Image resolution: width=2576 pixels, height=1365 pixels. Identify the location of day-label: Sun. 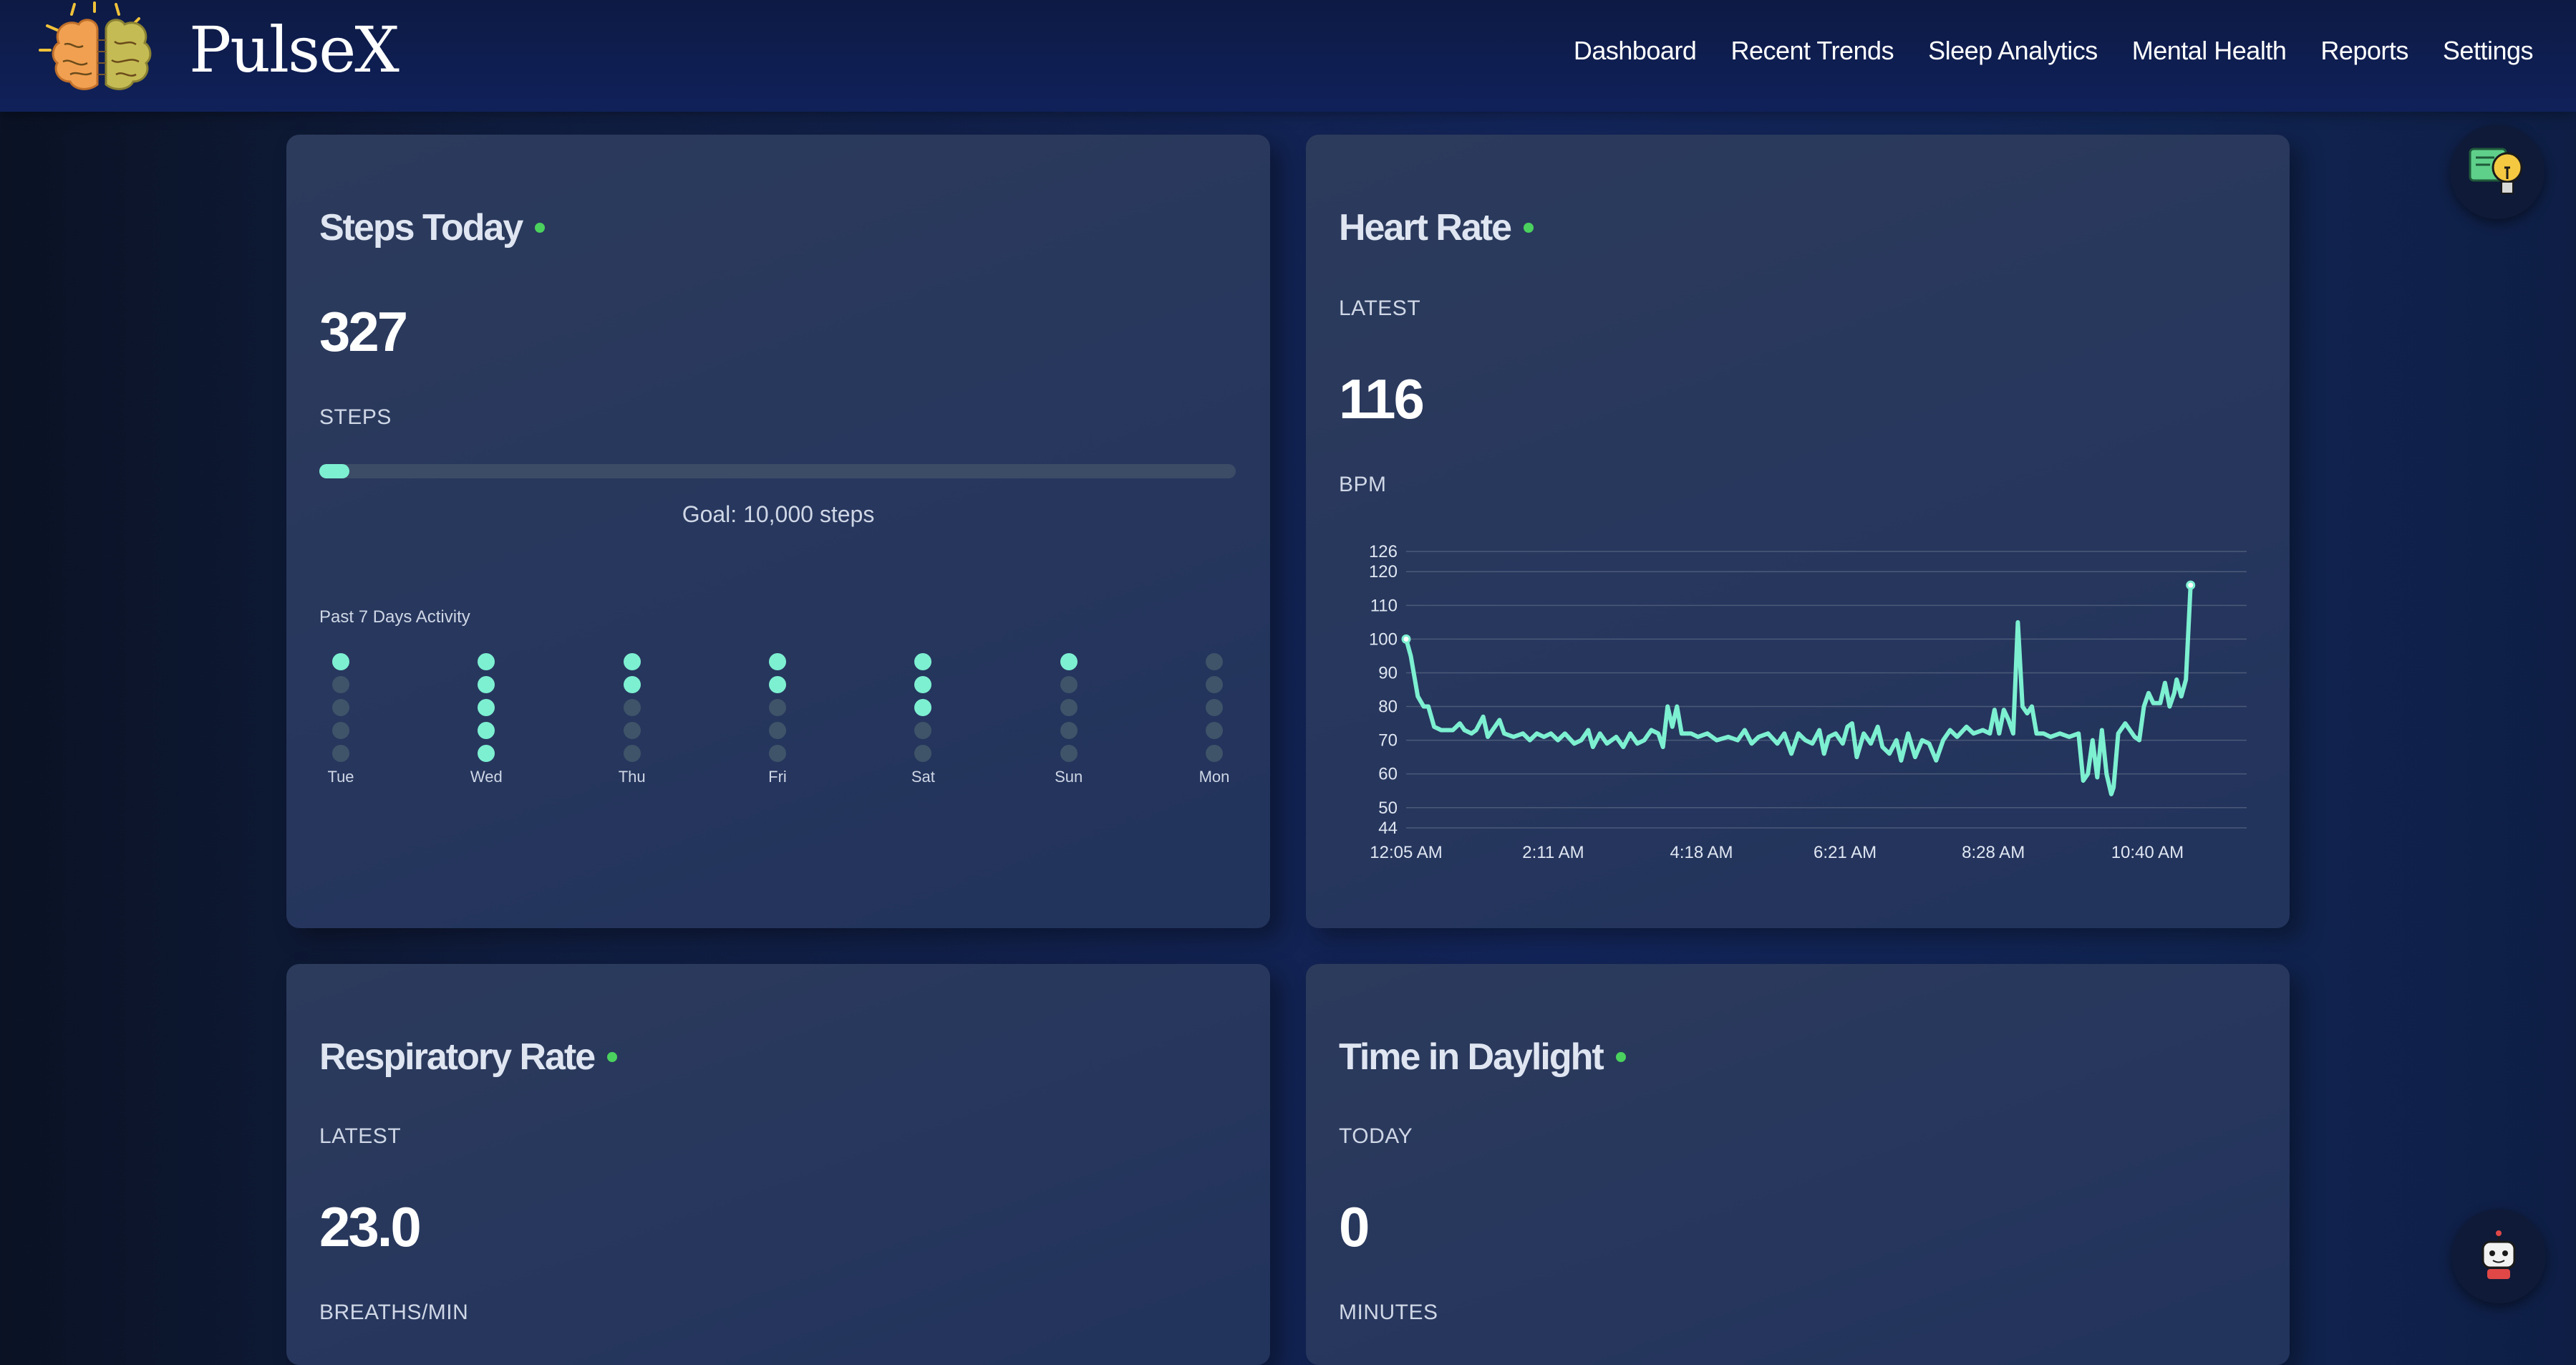
(1069, 777).